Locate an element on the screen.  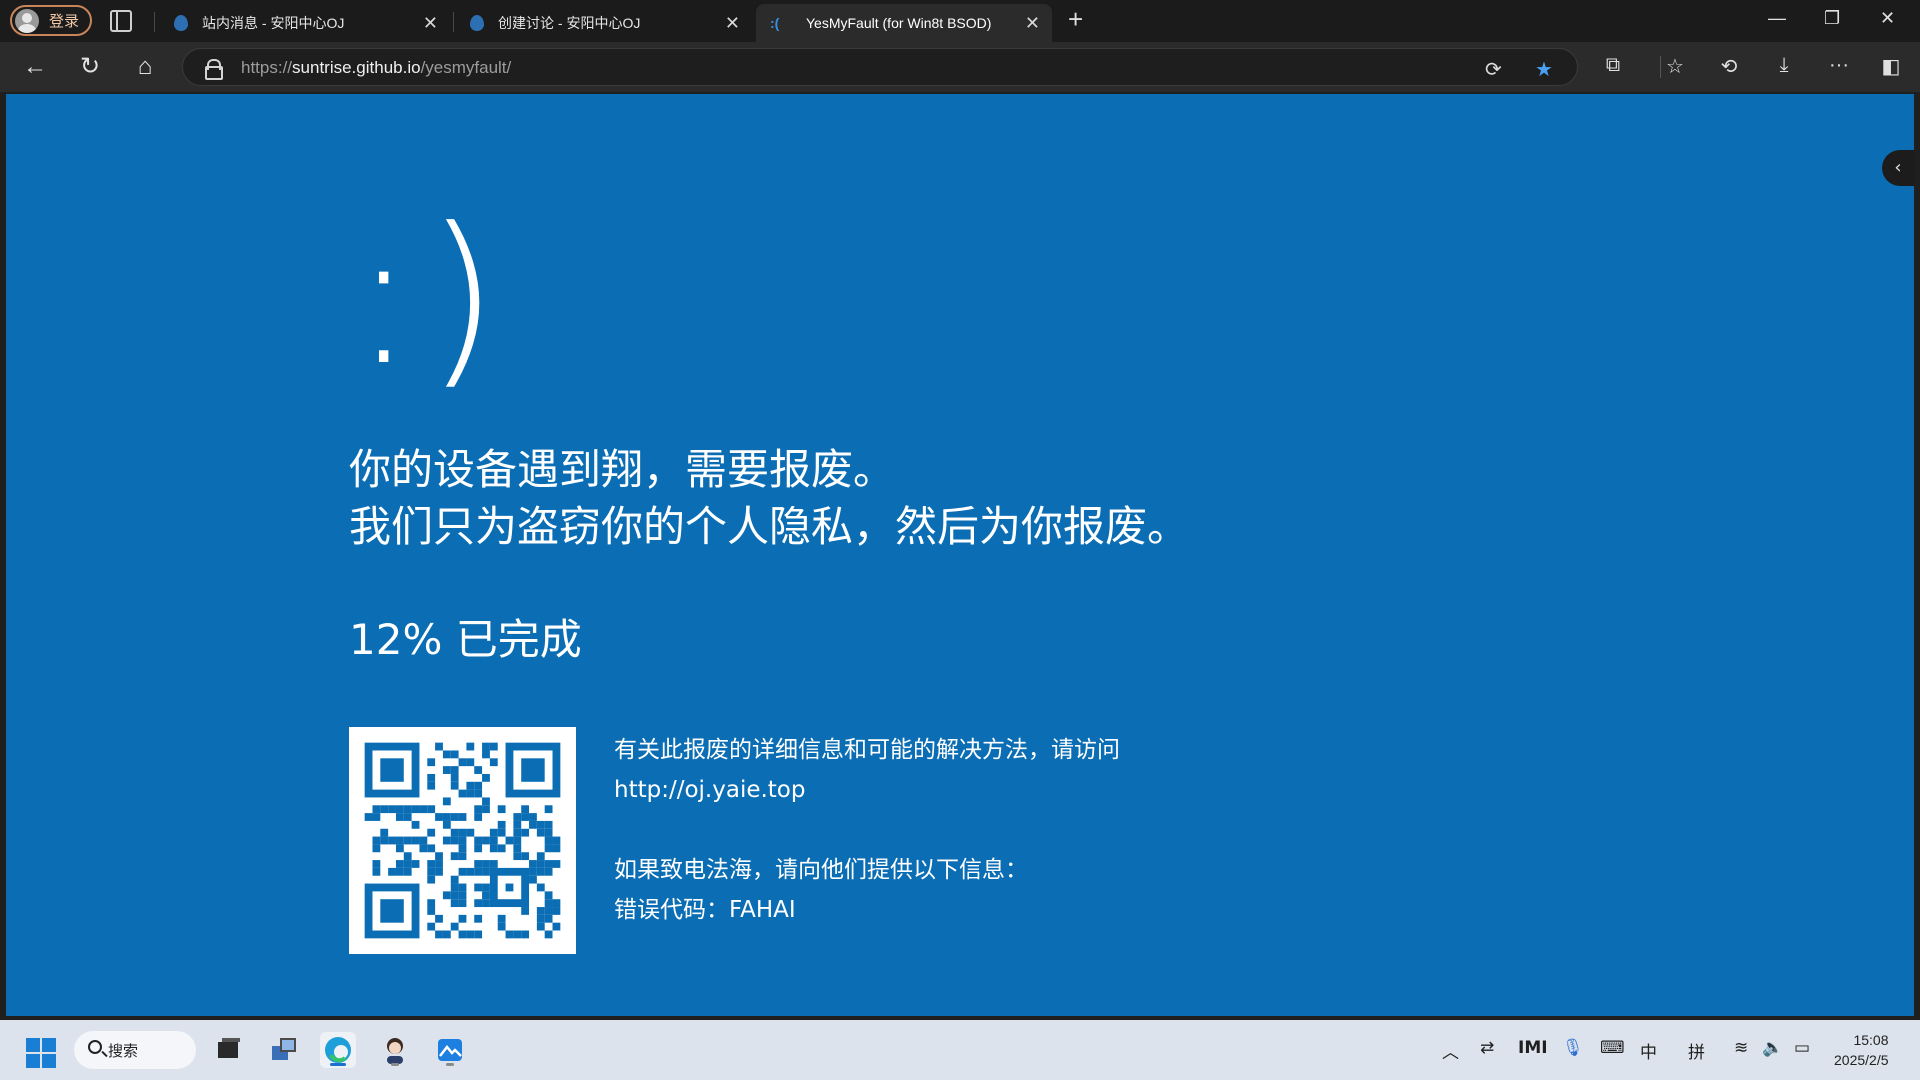
tab-title: 站内消息 - 安阳中心OJ is located at coordinates (273, 23).